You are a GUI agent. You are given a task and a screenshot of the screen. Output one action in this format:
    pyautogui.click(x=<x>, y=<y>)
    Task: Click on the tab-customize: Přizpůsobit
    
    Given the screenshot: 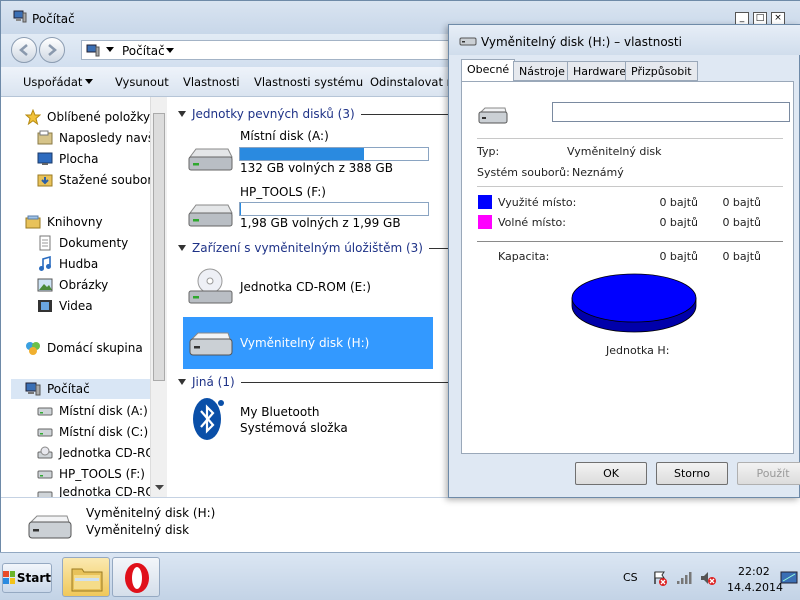 What is the action you would take?
    pyautogui.click(x=661, y=71)
    